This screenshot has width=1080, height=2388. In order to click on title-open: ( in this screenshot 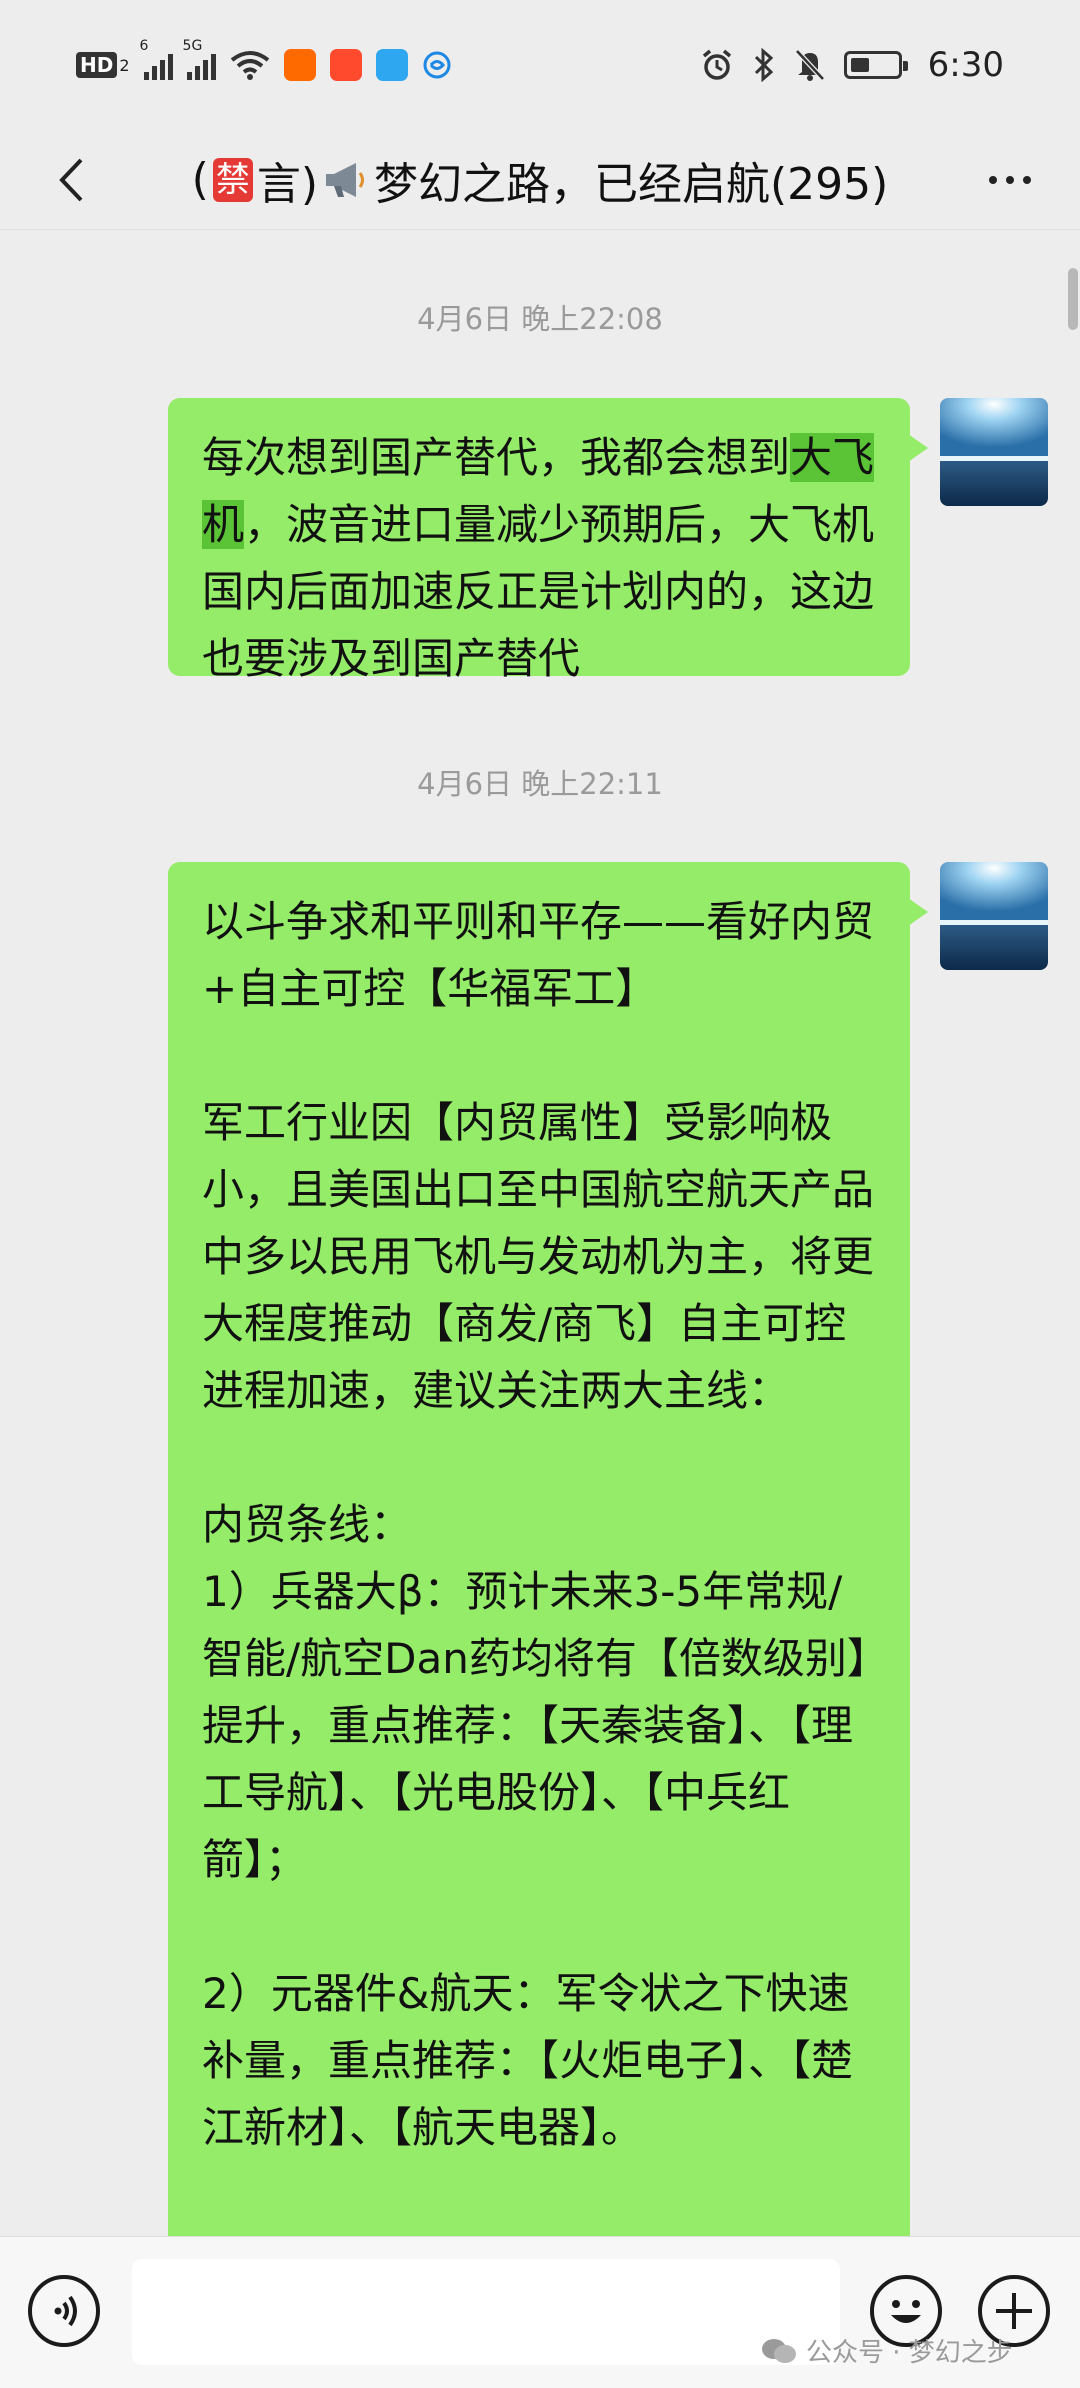, I will do `click(200, 179)`.